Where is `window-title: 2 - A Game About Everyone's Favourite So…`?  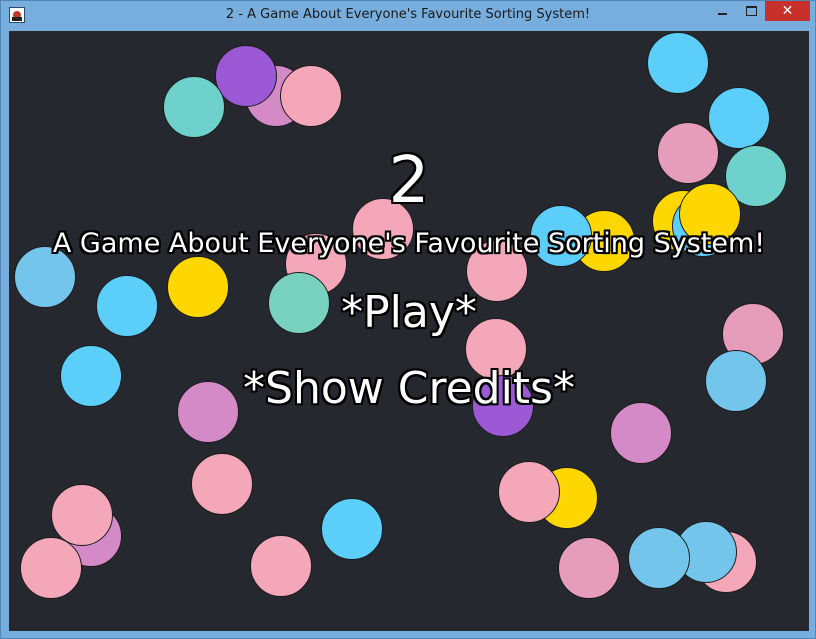
window-title: 2 - A Game About Everyone's Favourite So… is located at coordinates (408, 14).